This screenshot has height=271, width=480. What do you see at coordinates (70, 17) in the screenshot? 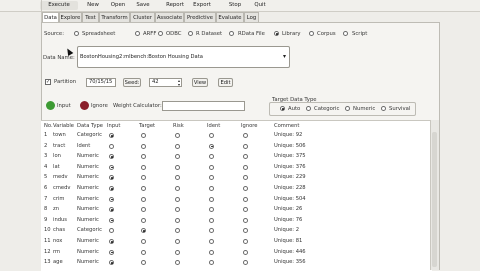
I see `tab-explore: Explore` at bounding box center [70, 17].